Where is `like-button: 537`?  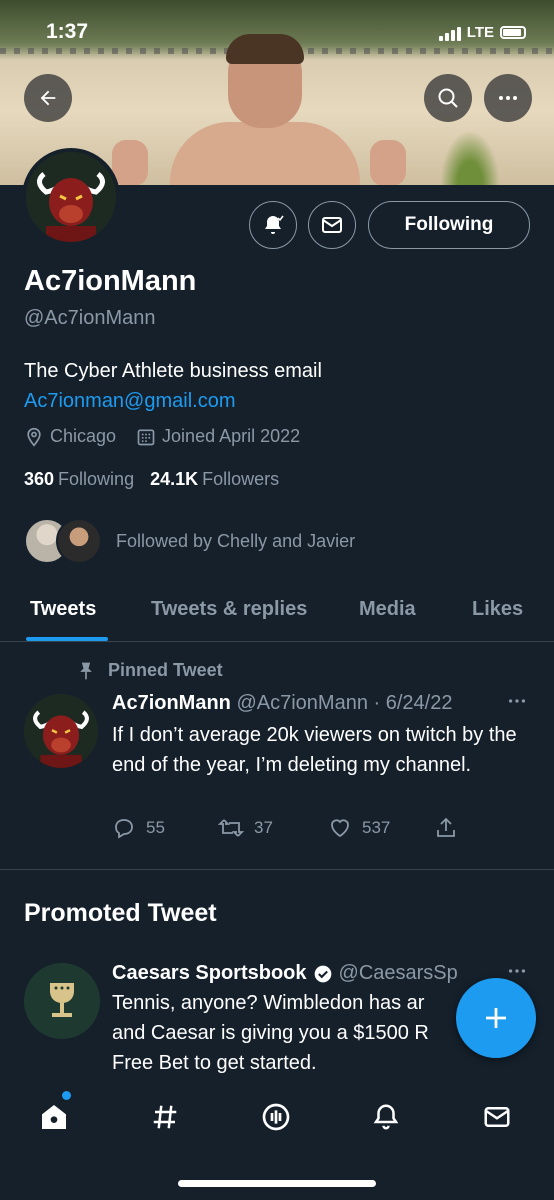
like-button: 537 is located at coordinates (359, 828).